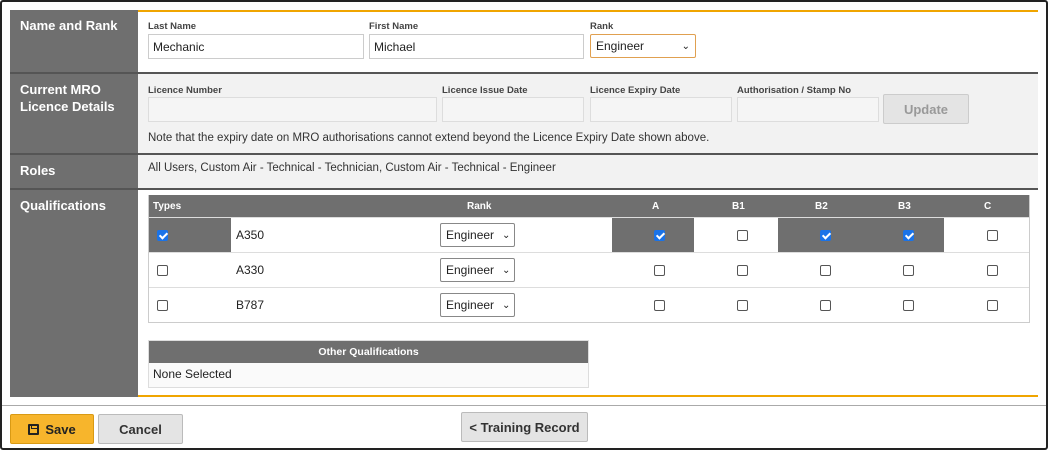  I want to click on licence-expiry-date-input, so click(661, 109).